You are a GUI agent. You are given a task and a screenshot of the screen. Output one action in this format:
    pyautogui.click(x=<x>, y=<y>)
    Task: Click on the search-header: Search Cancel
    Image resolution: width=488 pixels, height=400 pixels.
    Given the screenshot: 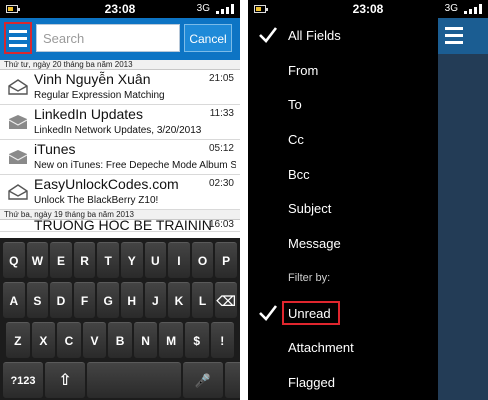 What is the action you would take?
    pyautogui.click(x=120, y=39)
    